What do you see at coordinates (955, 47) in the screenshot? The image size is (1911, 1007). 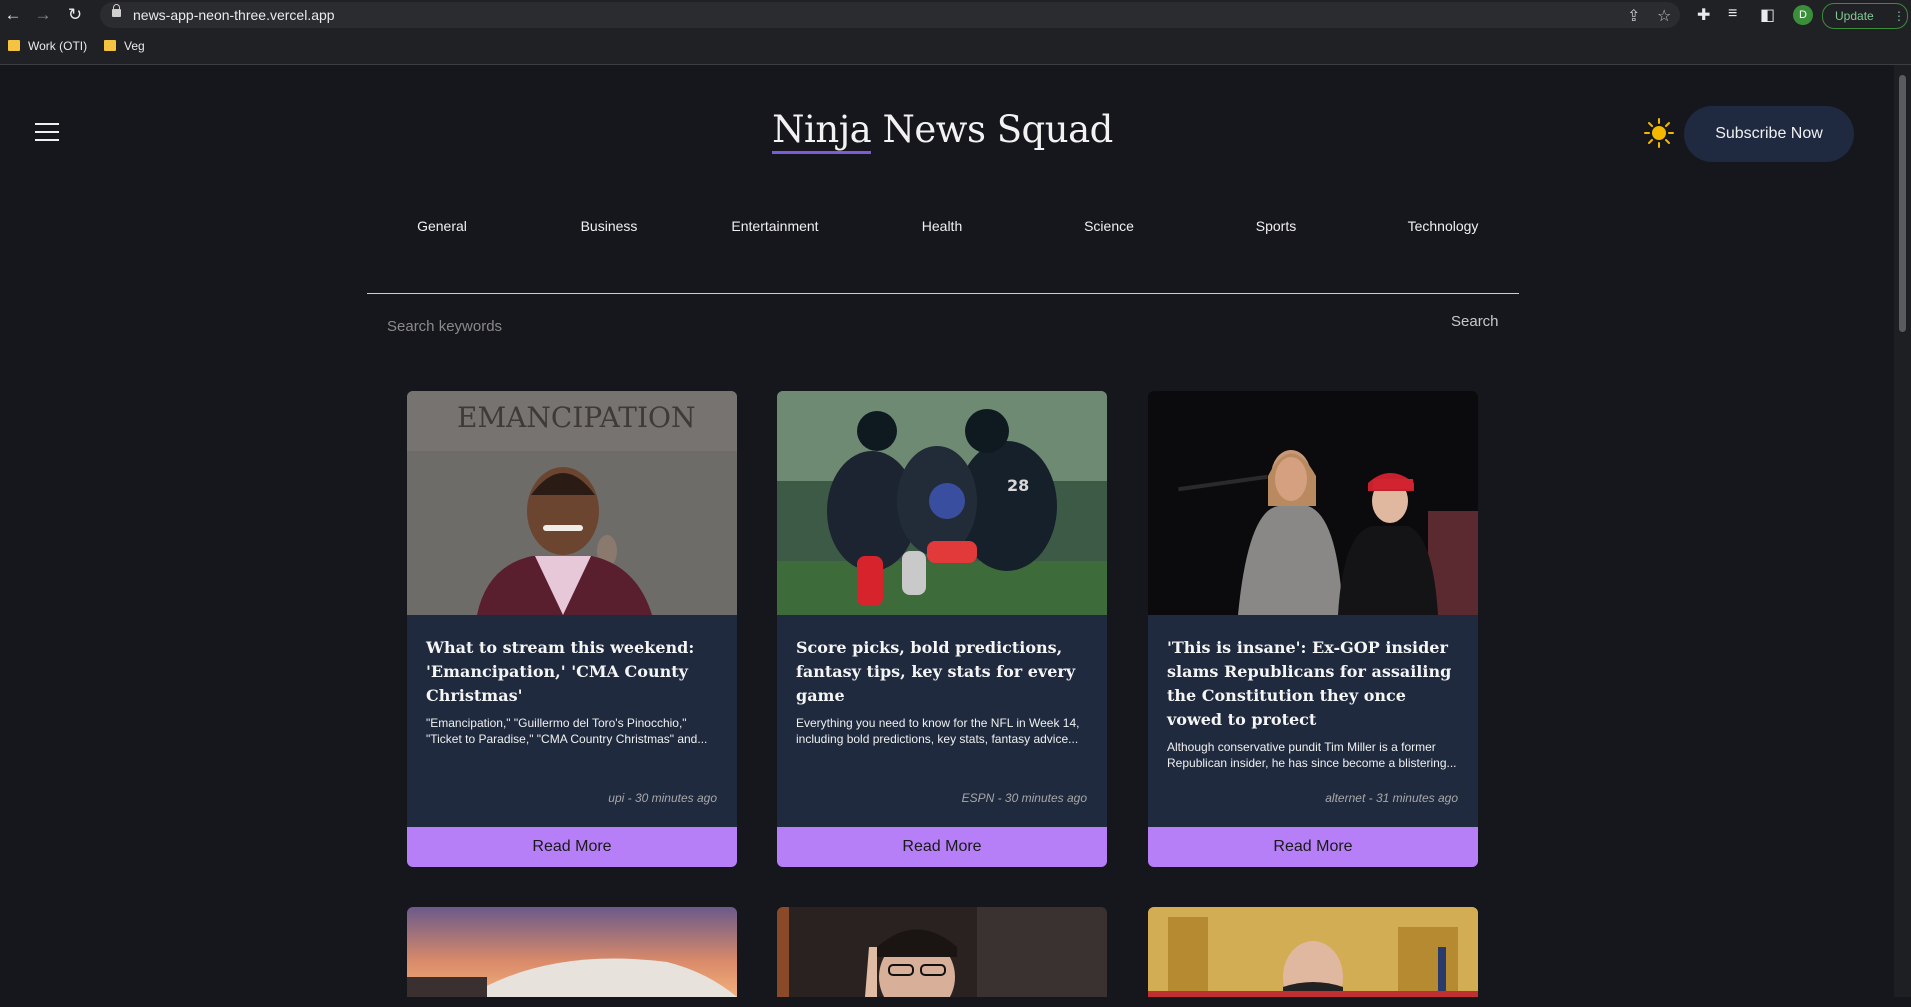 I see `bookmarks-bar: Work (OTI) Veg` at bounding box center [955, 47].